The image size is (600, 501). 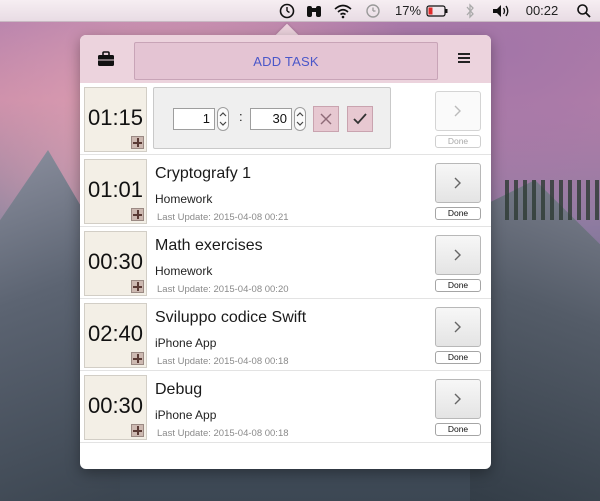 I want to click on time-box: 02:40, so click(x=115, y=335).